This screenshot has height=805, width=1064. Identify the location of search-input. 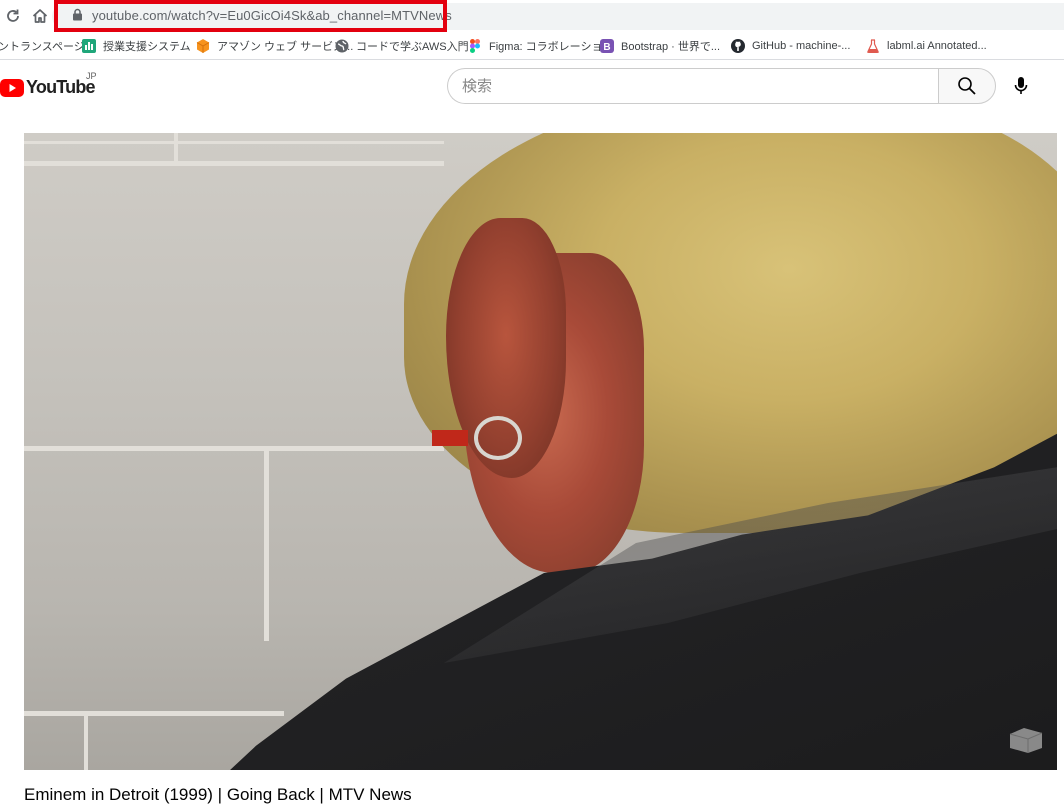
(692, 86).